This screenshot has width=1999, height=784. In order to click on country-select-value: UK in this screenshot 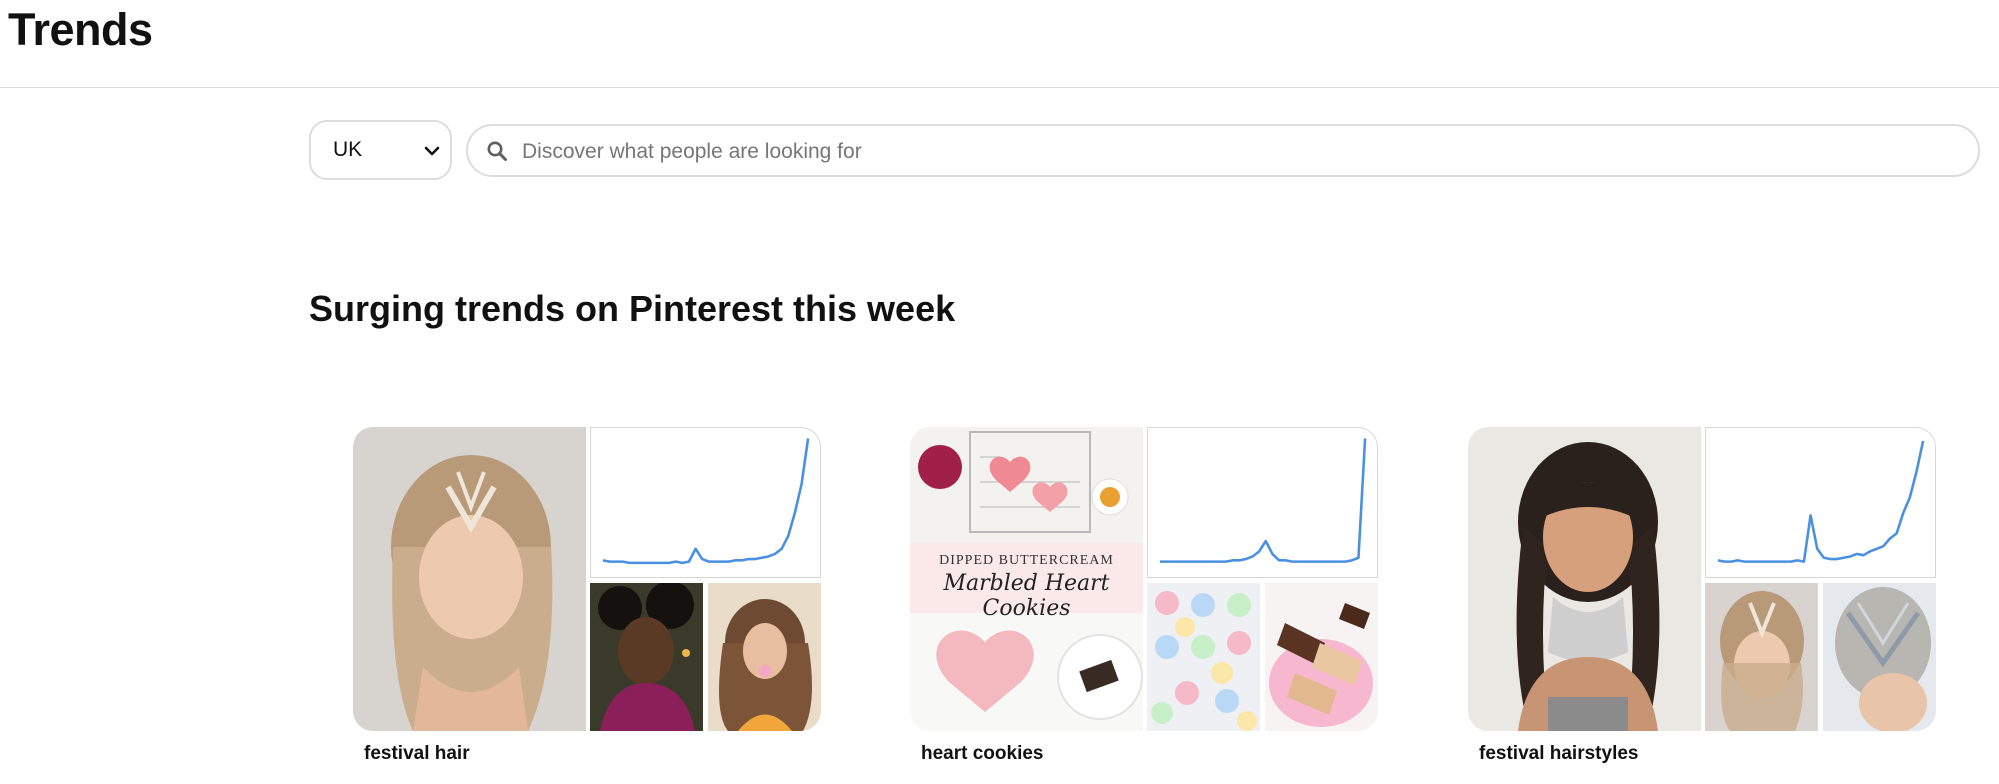, I will do `click(348, 149)`.